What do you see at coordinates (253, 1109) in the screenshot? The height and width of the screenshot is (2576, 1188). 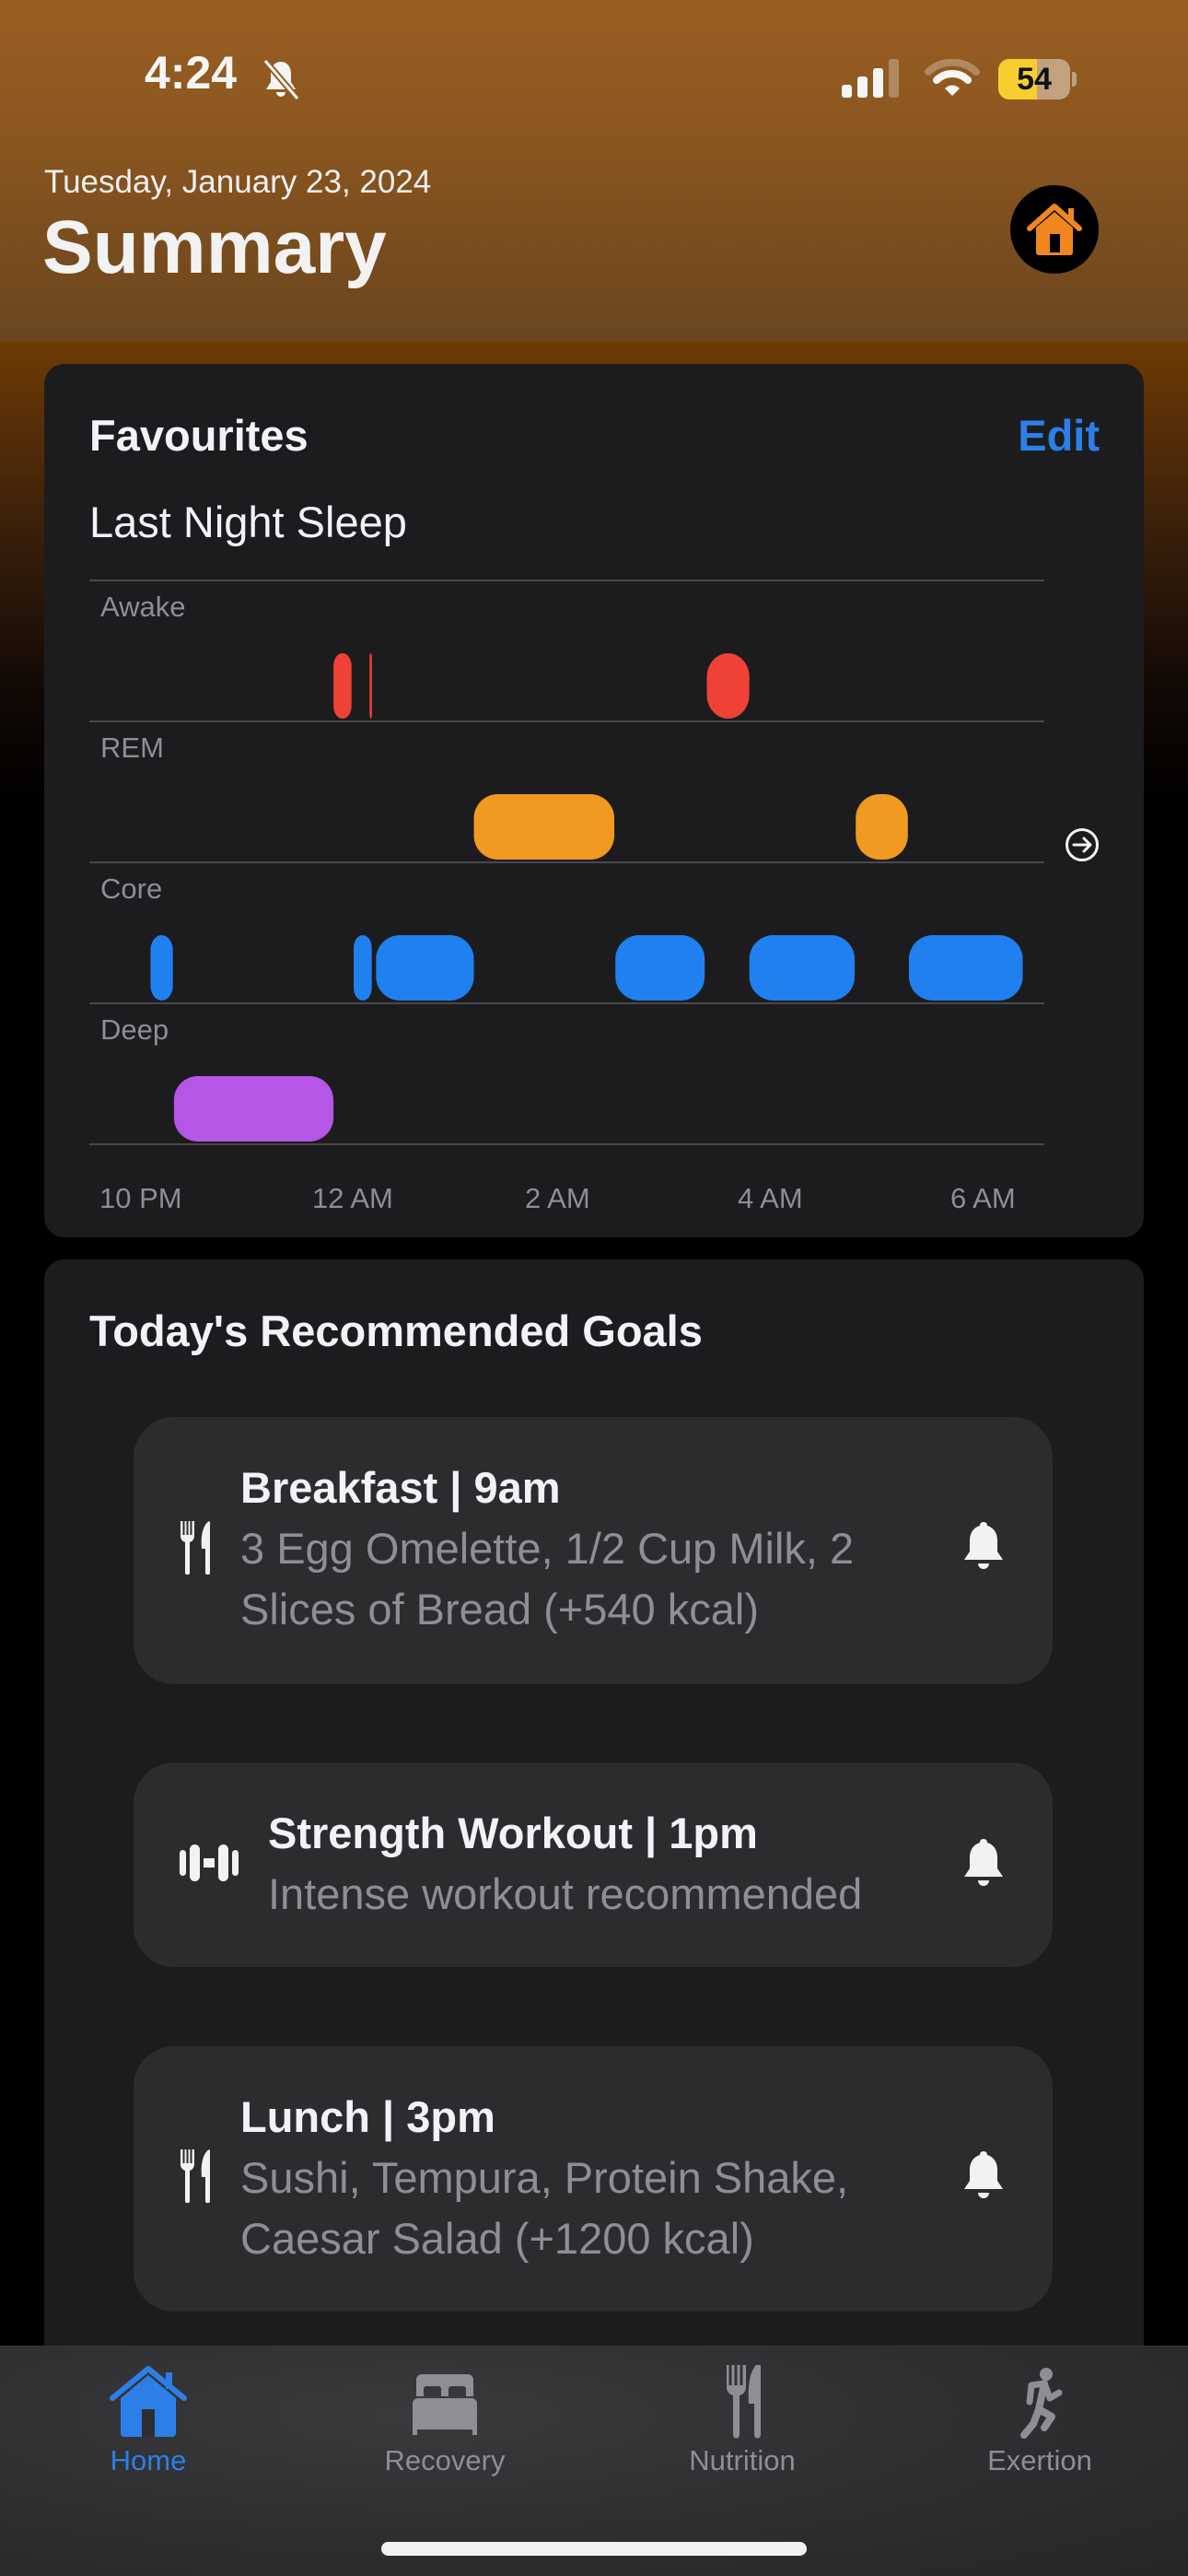 I see `sleep-segment-deep` at bounding box center [253, 1109].